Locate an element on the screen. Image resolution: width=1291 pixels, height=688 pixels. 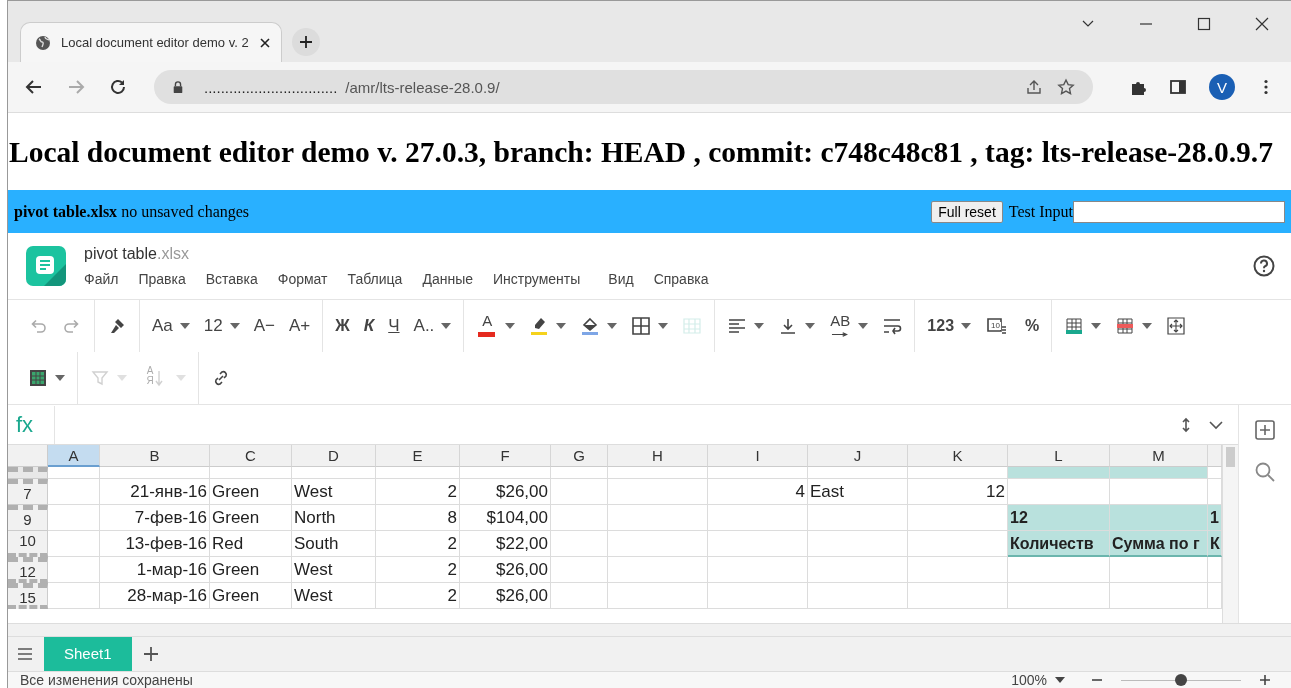
browser-tab: Local document editor demo v. 2 is located at coordinates (151, 42).